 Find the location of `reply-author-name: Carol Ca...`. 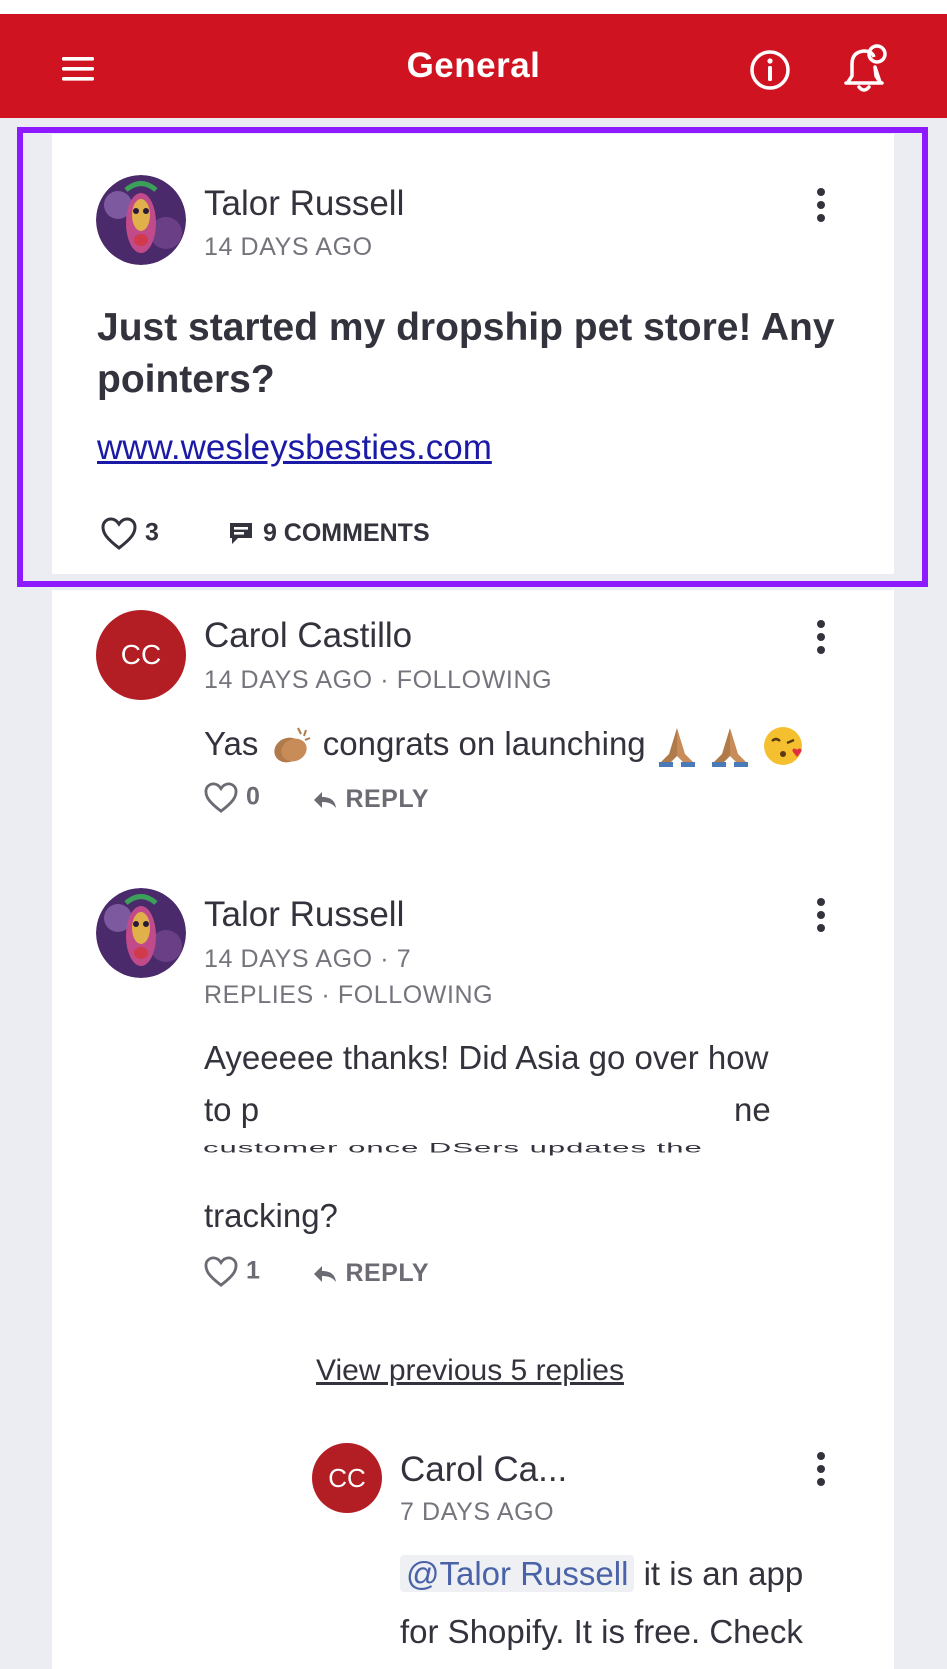

reply-author-name: Carol Ca... is located at coordinates (483, 1470).